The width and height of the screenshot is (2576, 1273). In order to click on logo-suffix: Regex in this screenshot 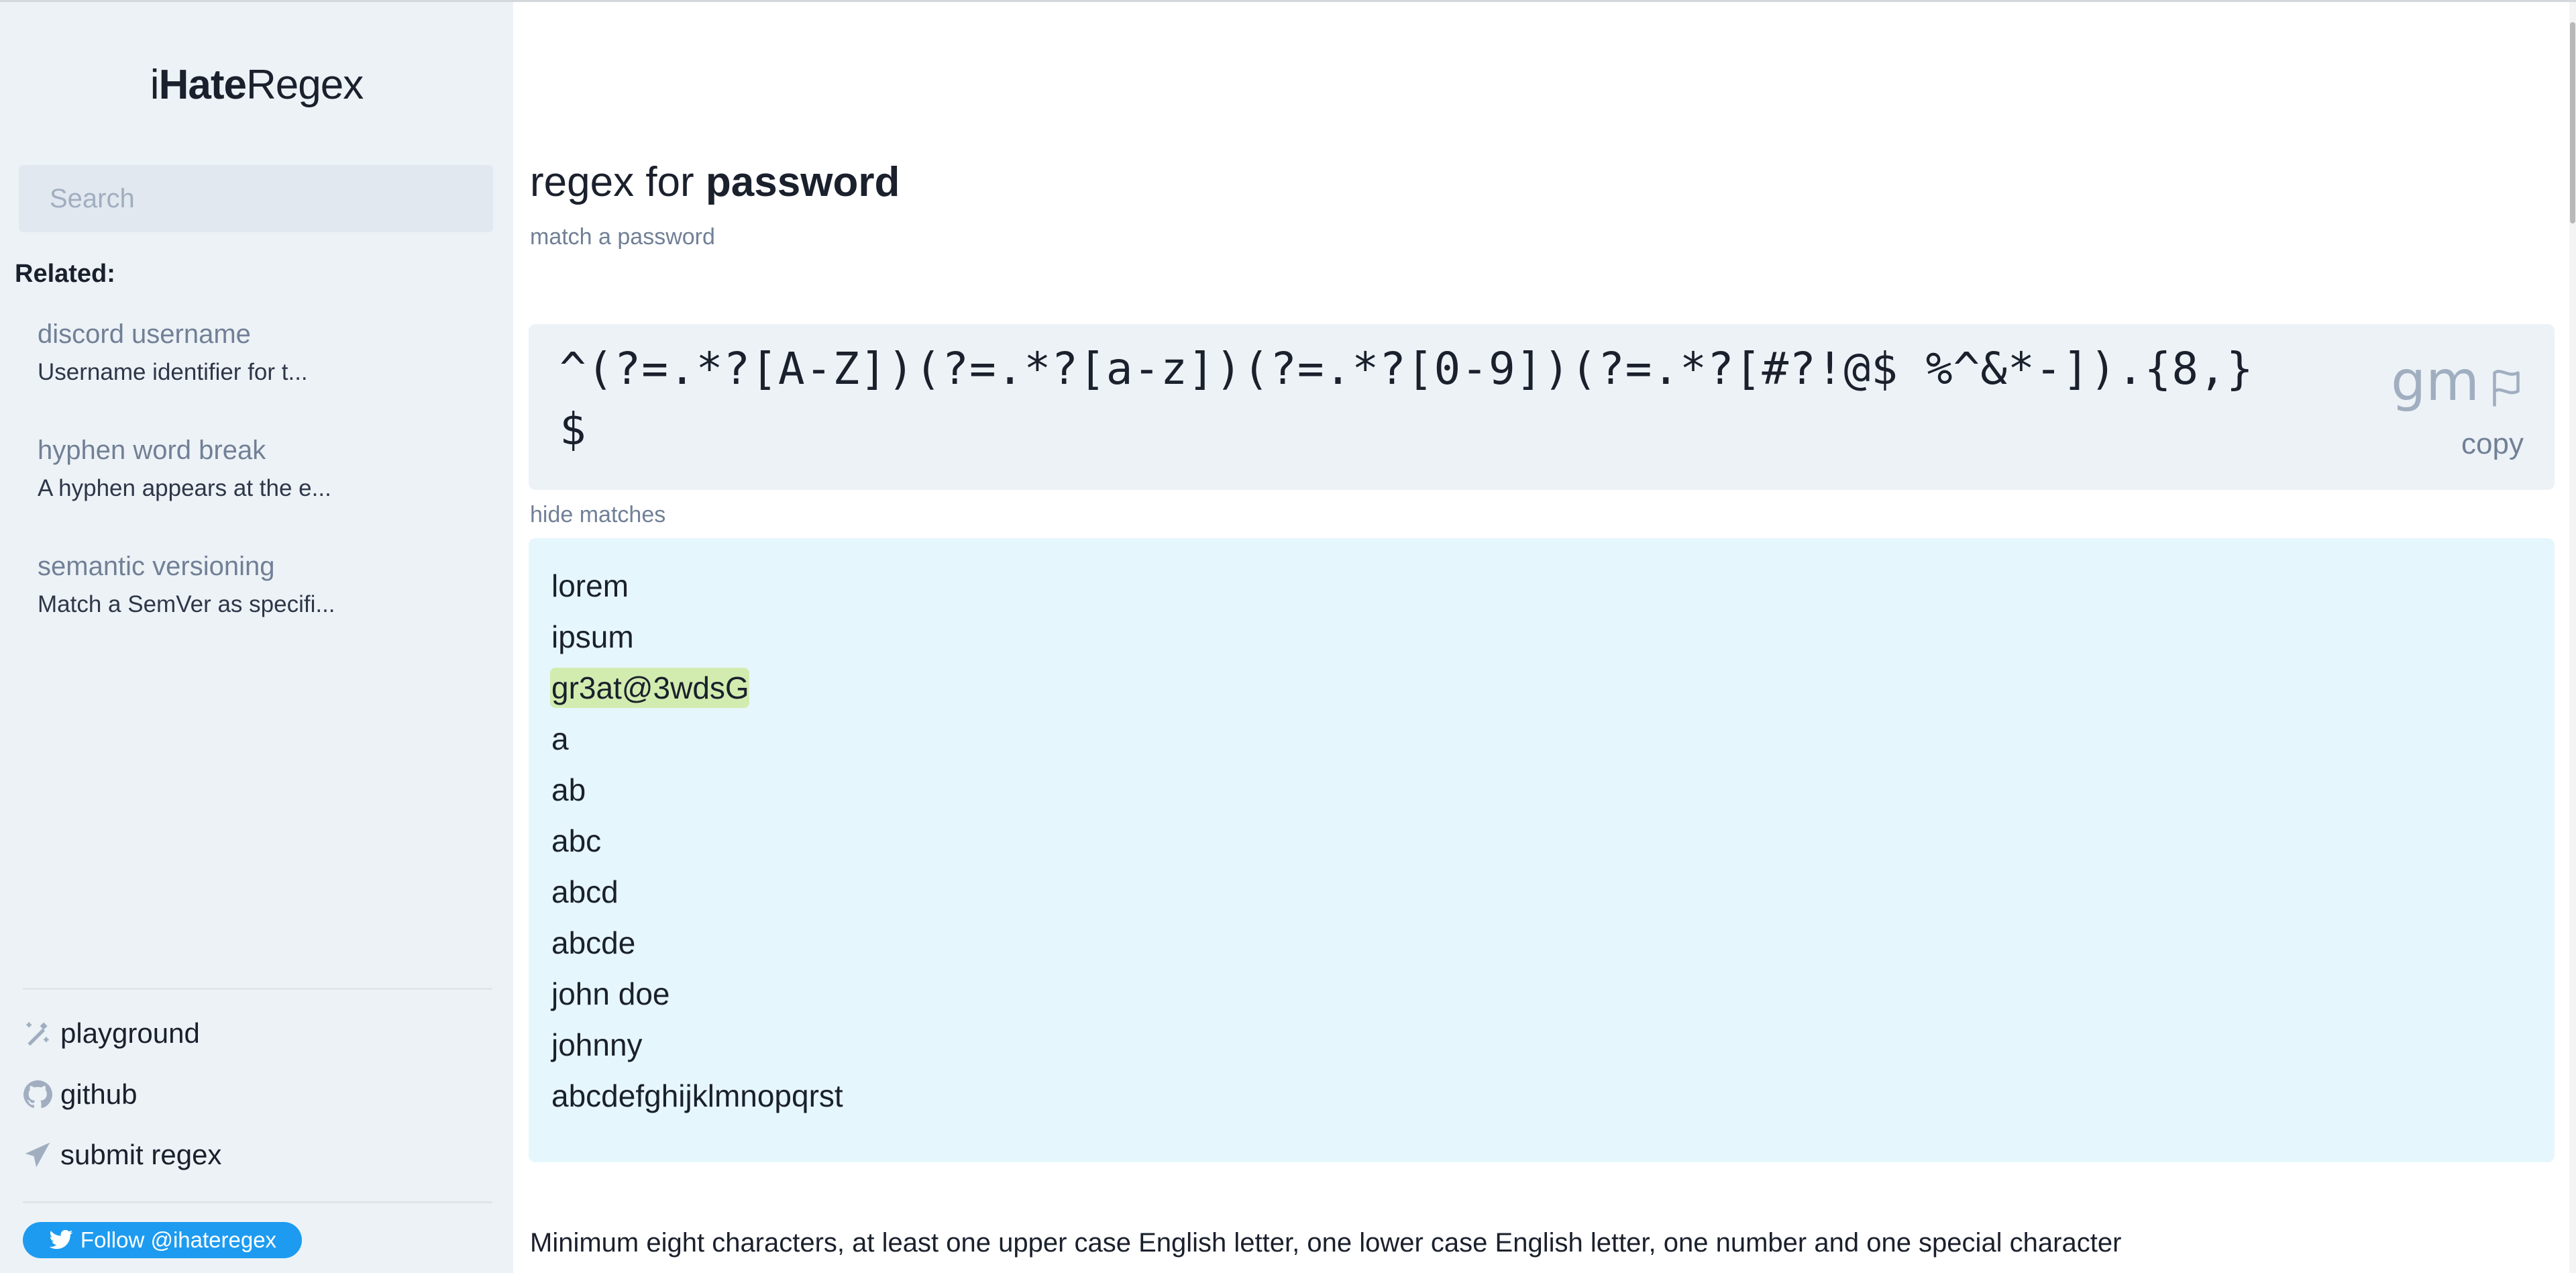, I will do `click(305, 85)`.